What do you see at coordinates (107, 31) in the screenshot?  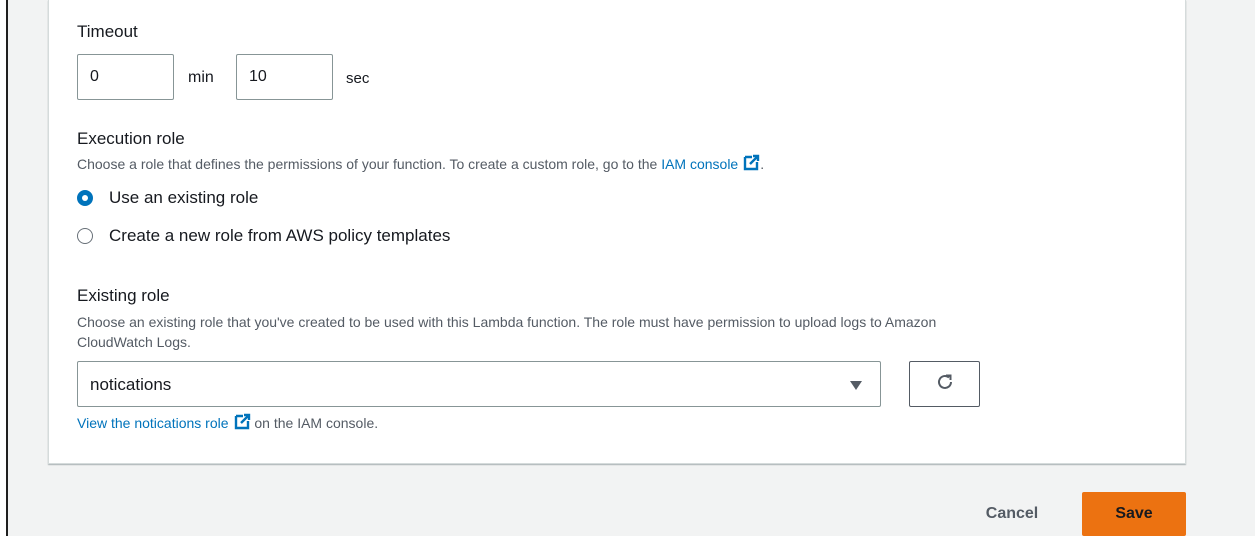 I see `timeout-label: Timeout` at bounding box center [107, 31].